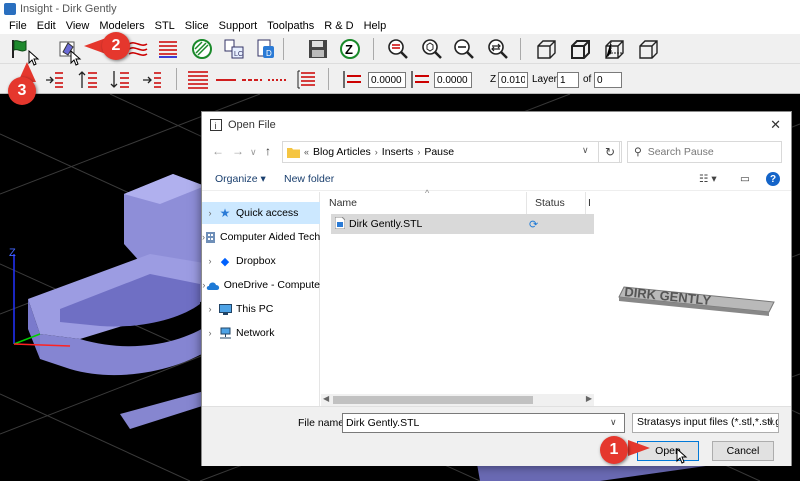 This screenshot has height=481, width=800. Describe the element at coordinates (197, 26) in the screenshot. I see `menu-slice: Slice` at that location.